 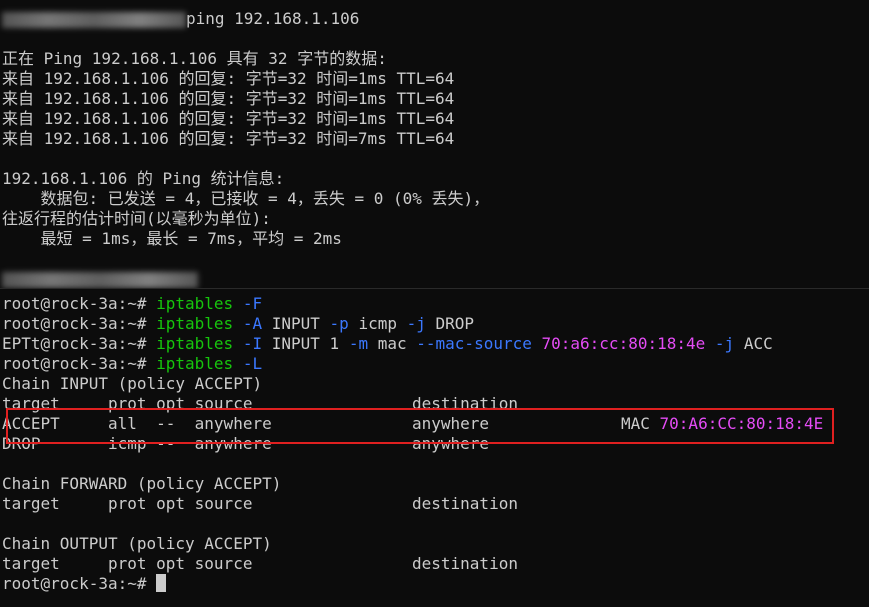 I want to click on chain-input-title: Chain INPUT (policy ACCEPT), so click(x=132, y=383).